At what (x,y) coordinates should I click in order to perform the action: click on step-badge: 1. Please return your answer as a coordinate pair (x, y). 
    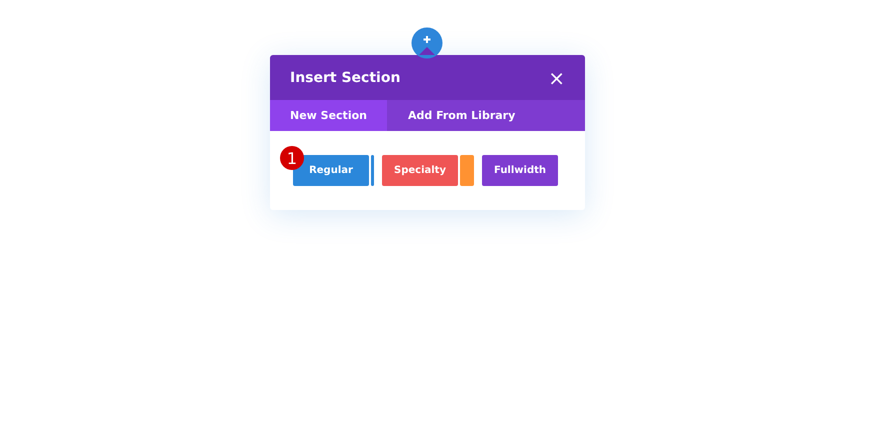
    Looking at the image, I should click on (292, 158).